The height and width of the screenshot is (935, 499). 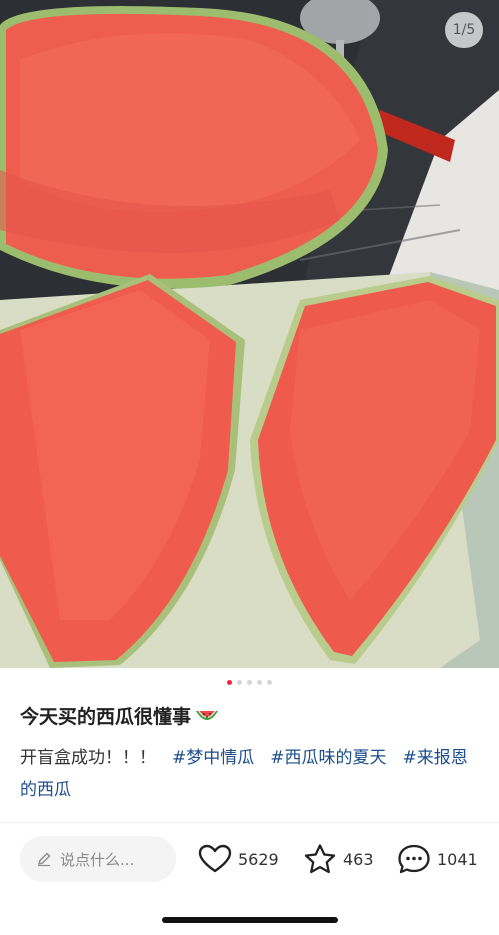 What do you see at coordinates (215, 858) in the screenshot?
I see `heart-icon` at bounding box center [215, 858].